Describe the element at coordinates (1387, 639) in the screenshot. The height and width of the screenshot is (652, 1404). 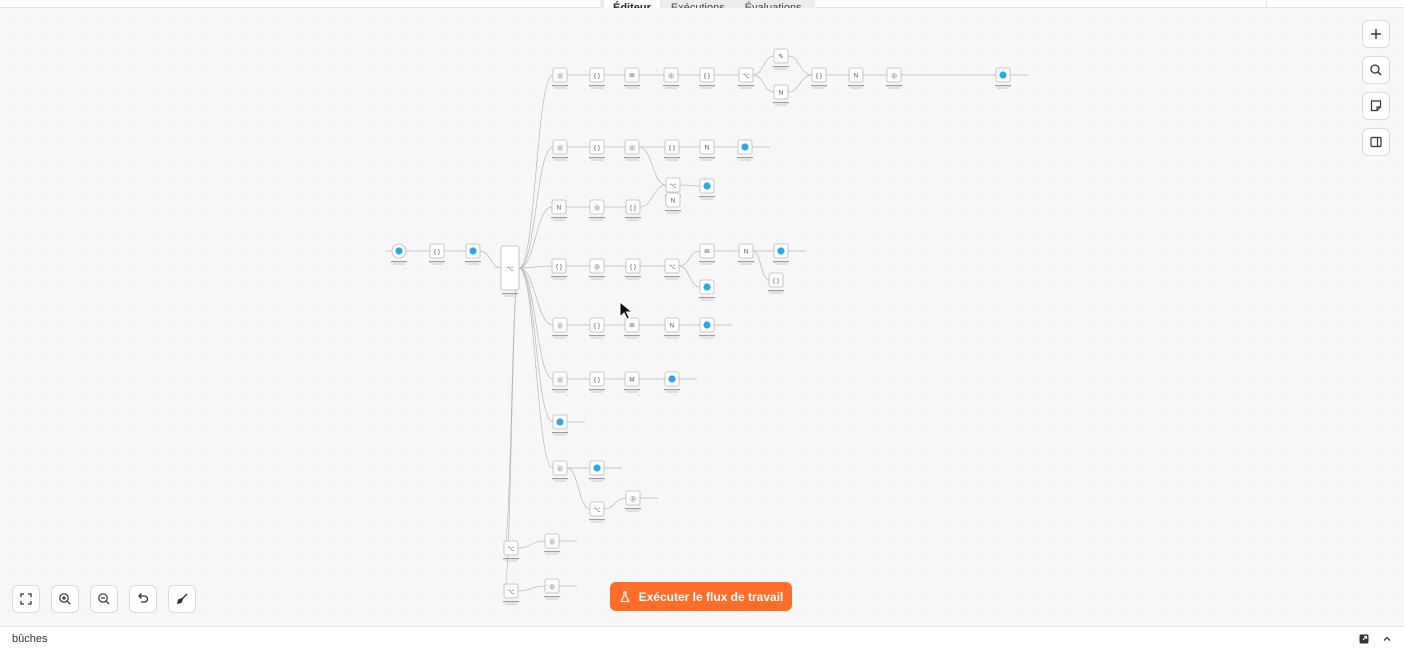
I see `chevron-up-icon` at that location.